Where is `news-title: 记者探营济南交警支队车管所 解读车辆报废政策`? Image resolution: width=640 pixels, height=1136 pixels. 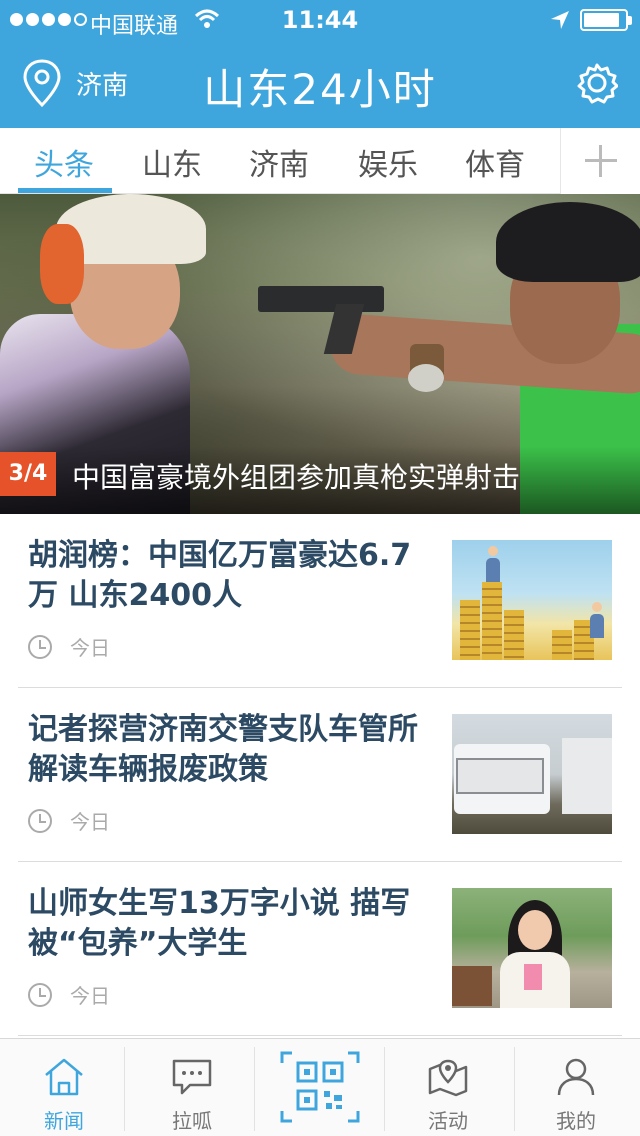
news-title: 记者探营济南交警支队车管所 解读车辆报废政策 is located at coordinates (223, 749).